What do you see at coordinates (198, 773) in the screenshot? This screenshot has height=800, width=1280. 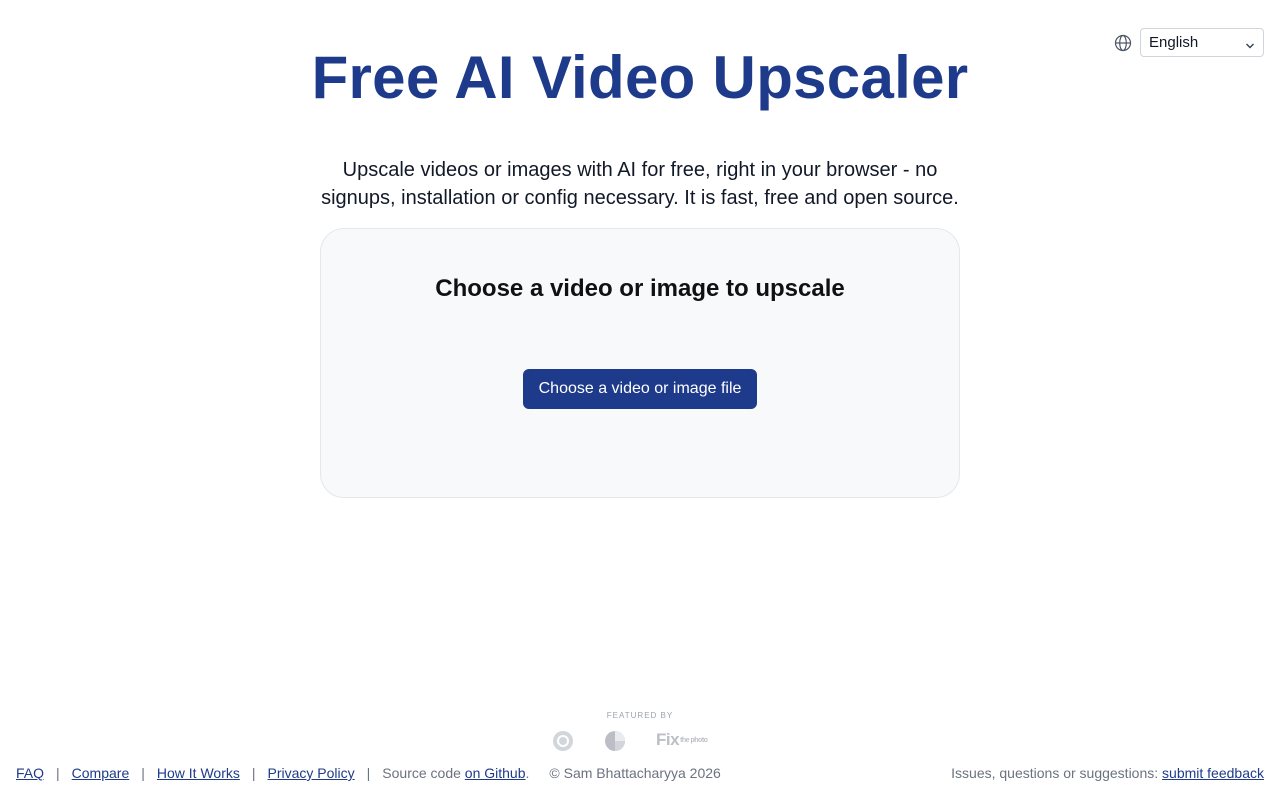 I see `footer-link-how-it-works: How It Works` at bounding box center [198, 773].